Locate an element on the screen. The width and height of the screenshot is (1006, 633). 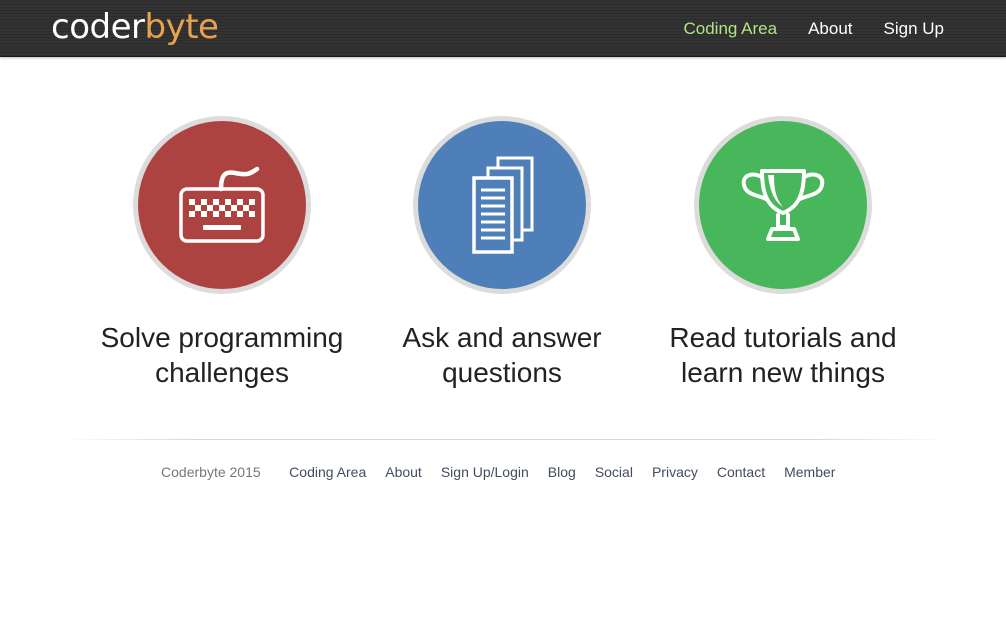
footer-link-member: Member is located at coordinates (809, 472).